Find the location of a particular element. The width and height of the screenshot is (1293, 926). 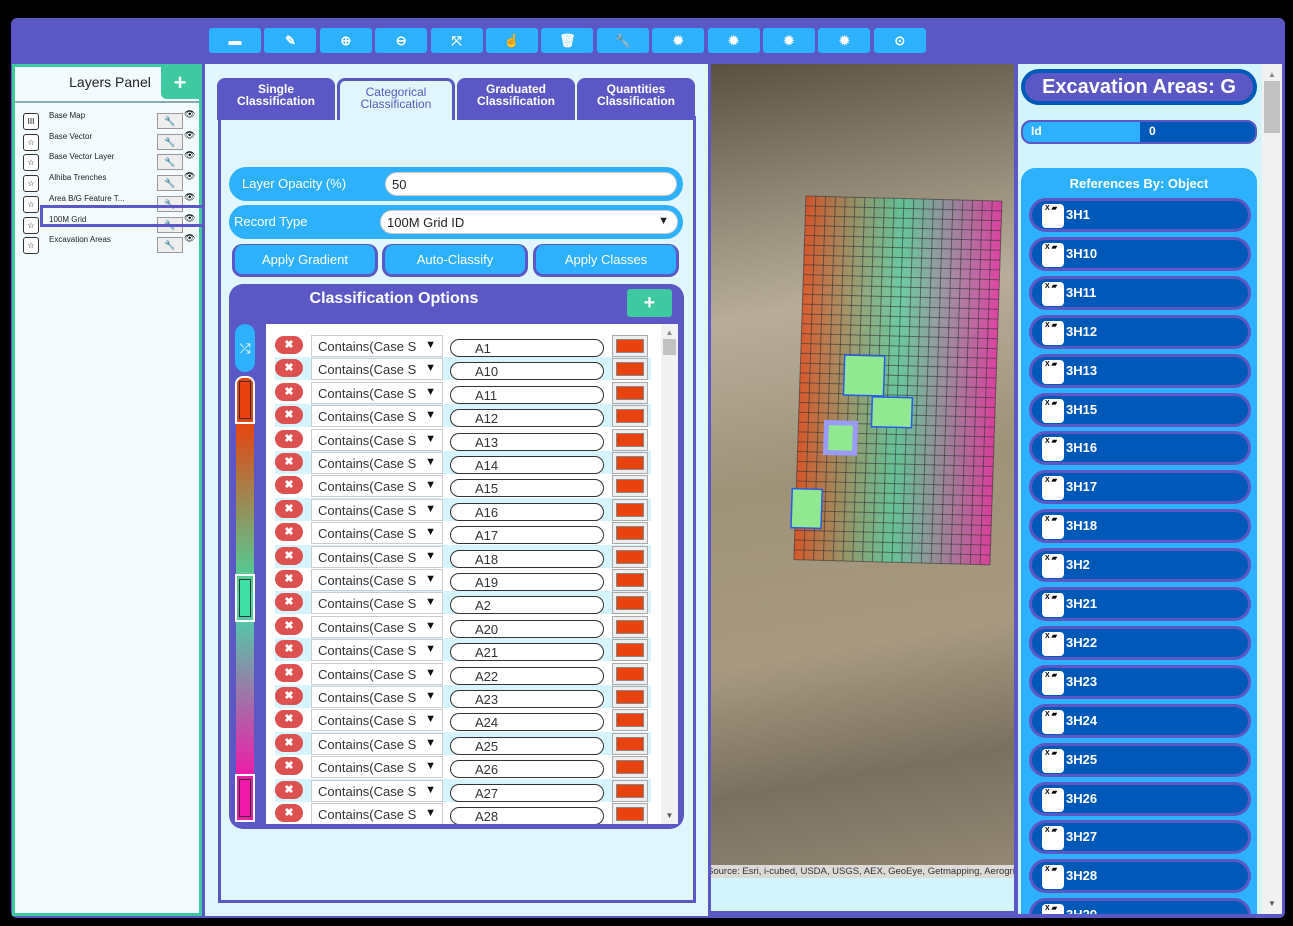

scroll-down-icon: ▼ is located at coordinates (669, 815).